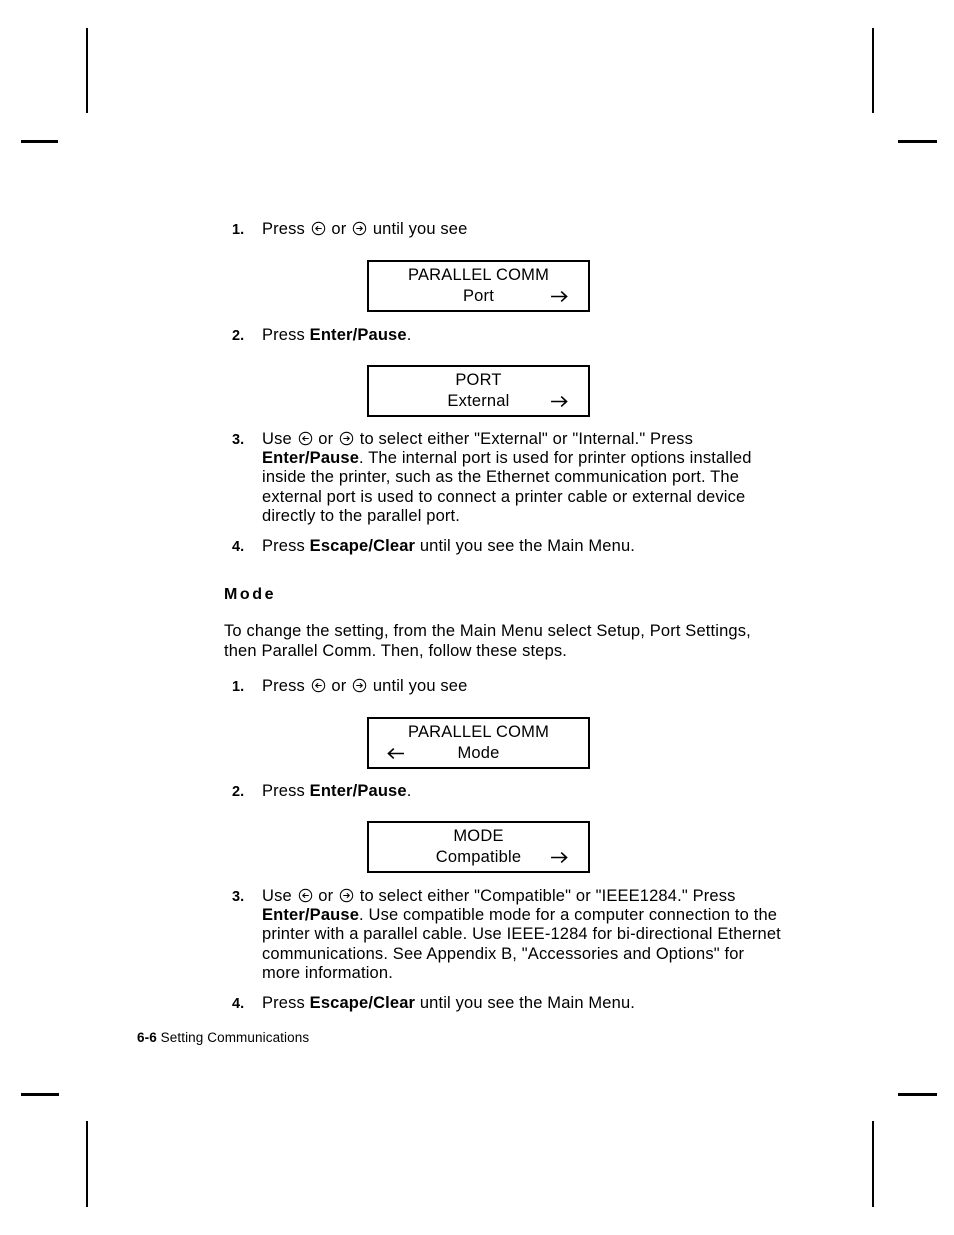 Image resolution: width=954 pixels, height=1235 pixels. Describe the element at coordinates (286, 335) in the screenshot. I see `port-step-2-prefix: Press` at that location.